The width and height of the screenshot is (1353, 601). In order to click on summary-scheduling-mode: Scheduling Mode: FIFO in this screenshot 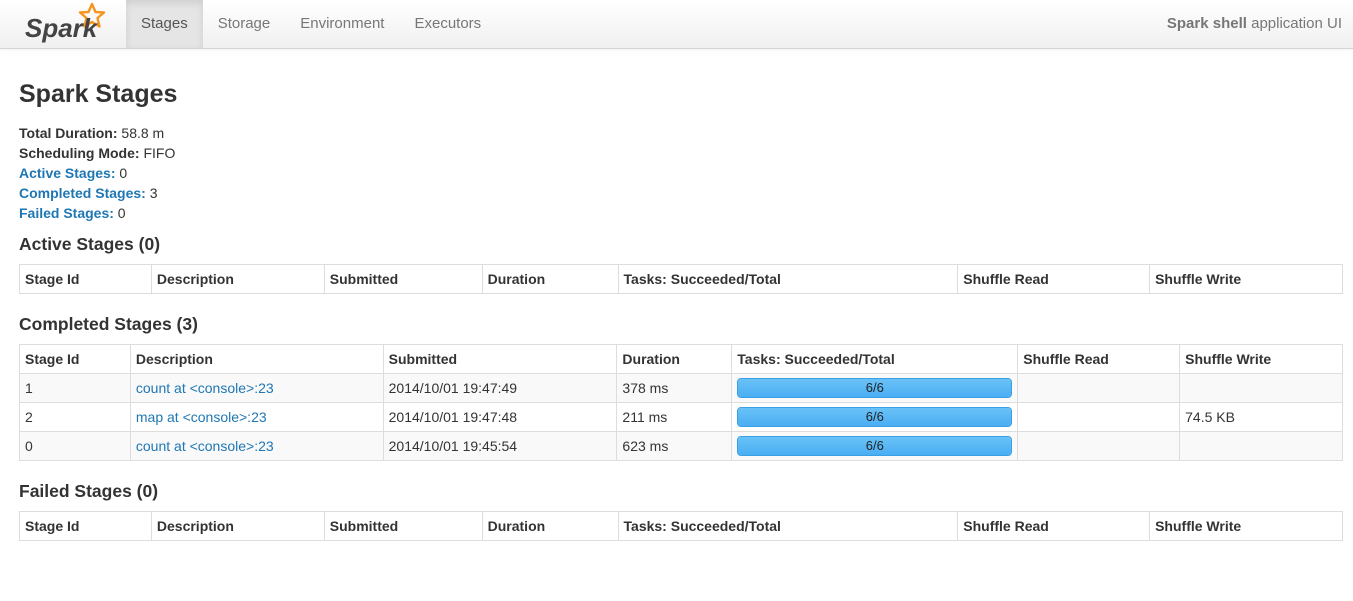, I will do `click(97, 153)`.